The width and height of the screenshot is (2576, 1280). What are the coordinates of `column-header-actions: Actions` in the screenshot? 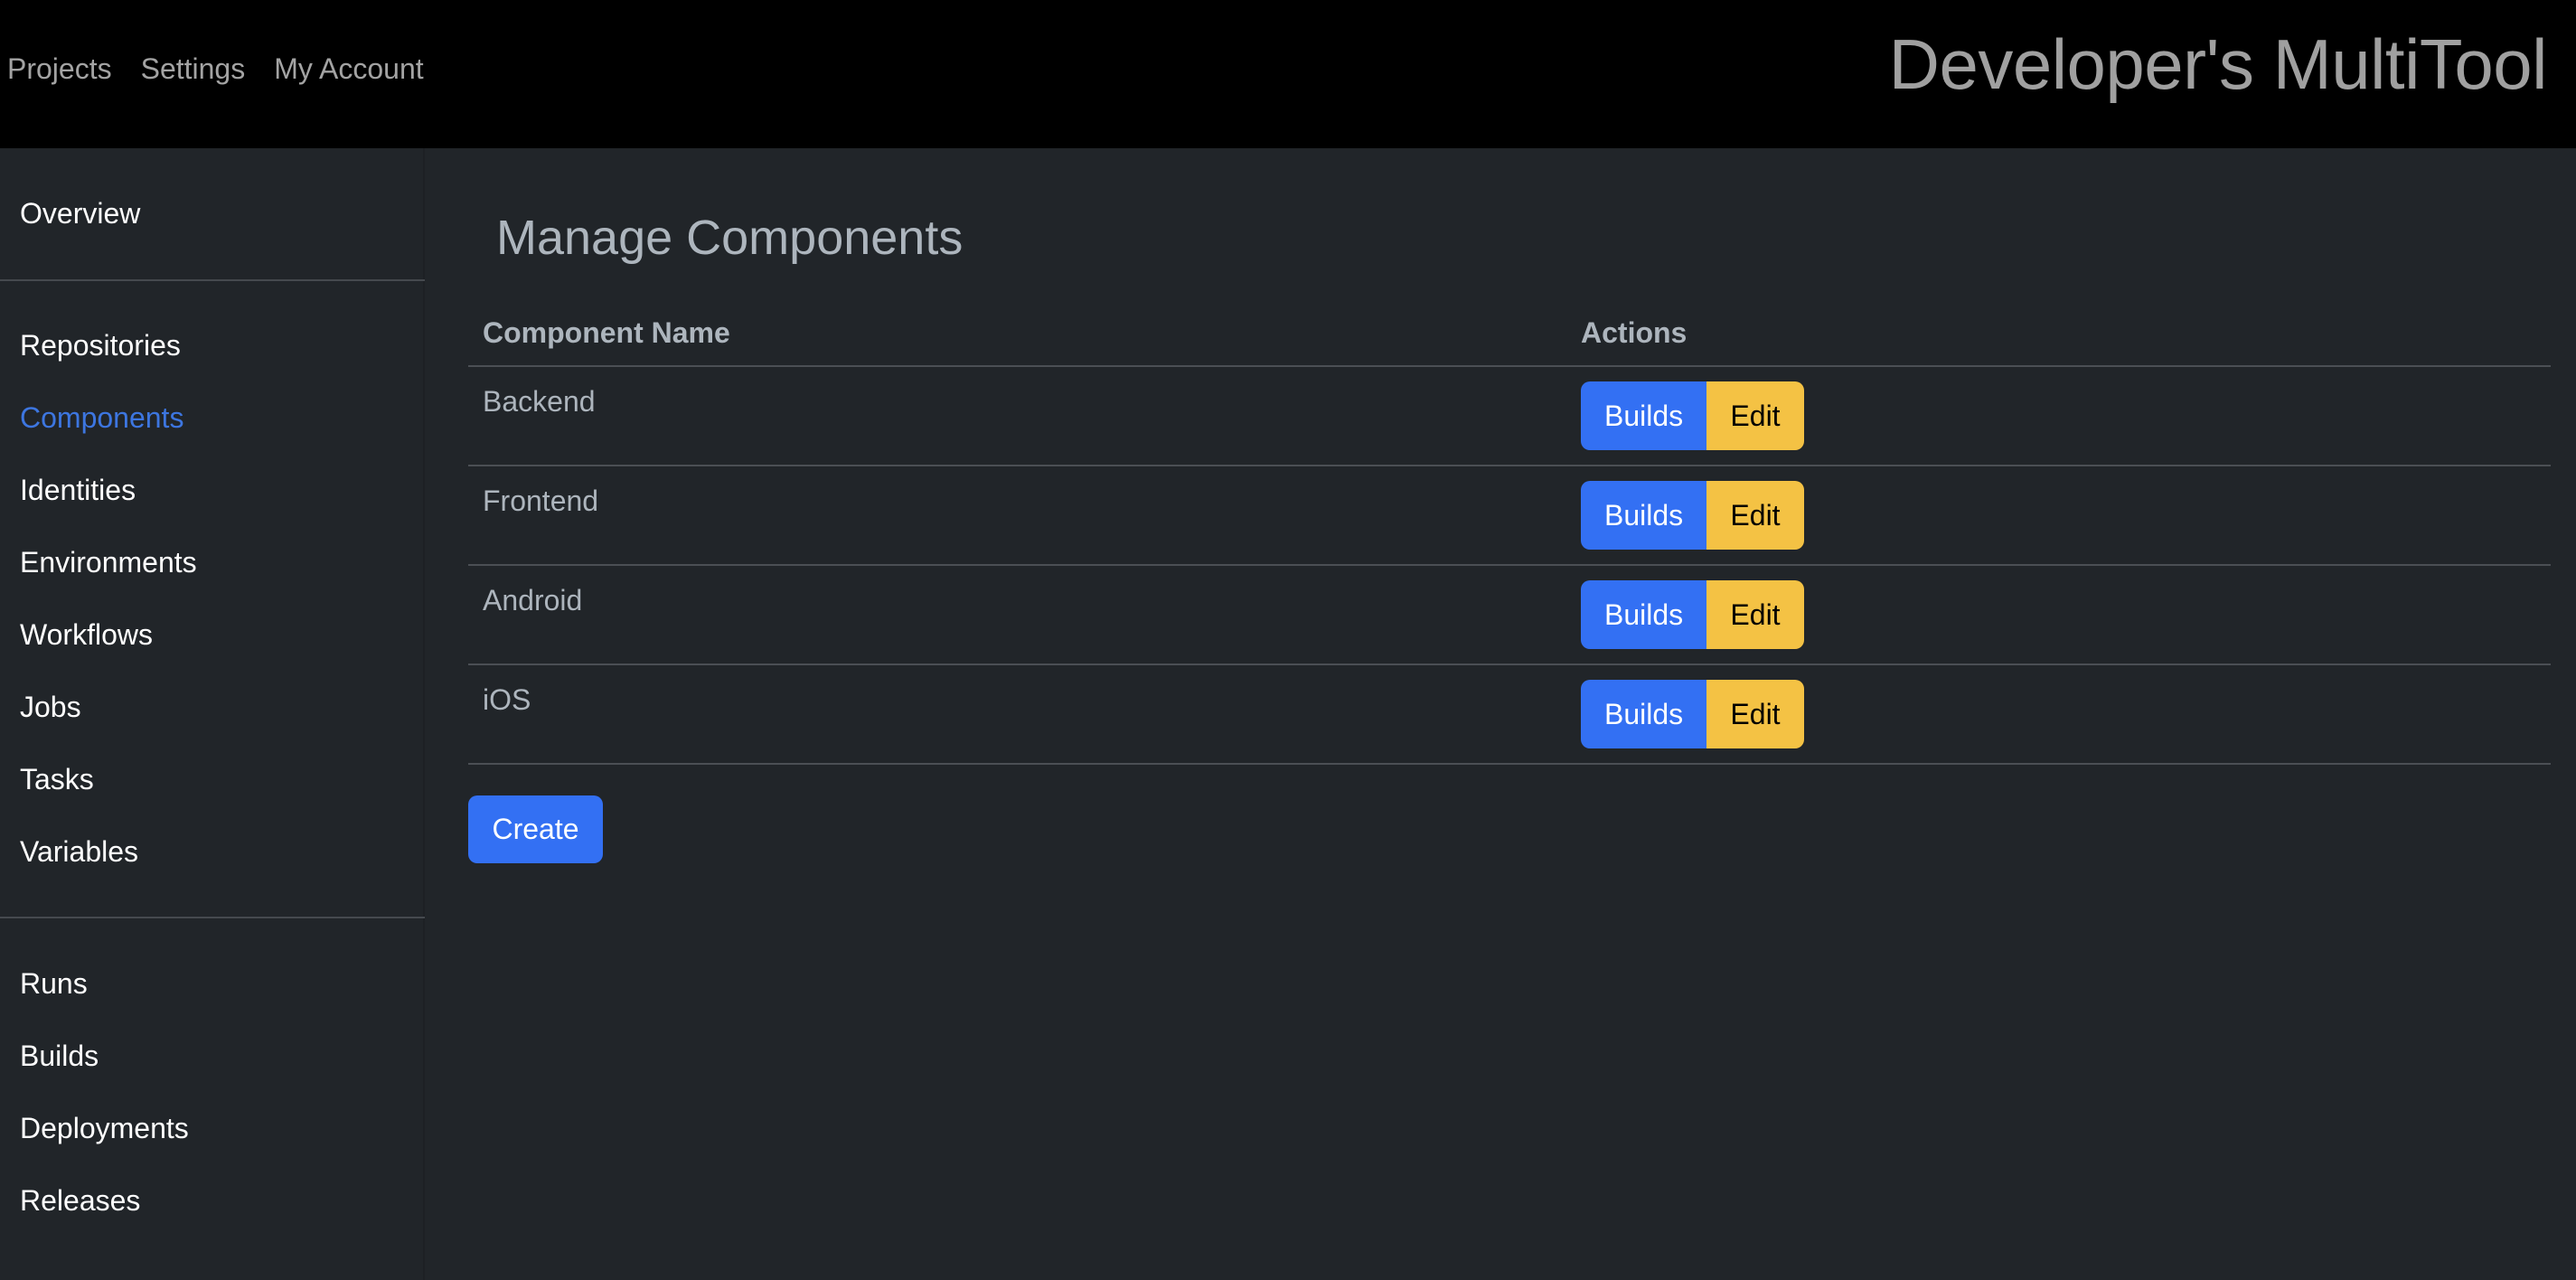 It's located at (1635, 332).